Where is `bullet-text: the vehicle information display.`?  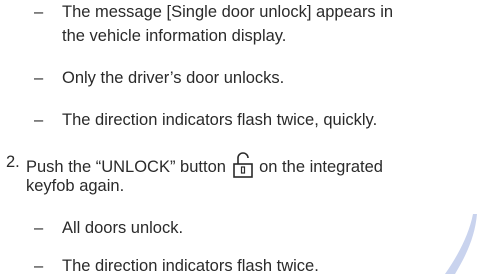
bullet-text: the vehicle information display. is located at coordinates (174, 36).